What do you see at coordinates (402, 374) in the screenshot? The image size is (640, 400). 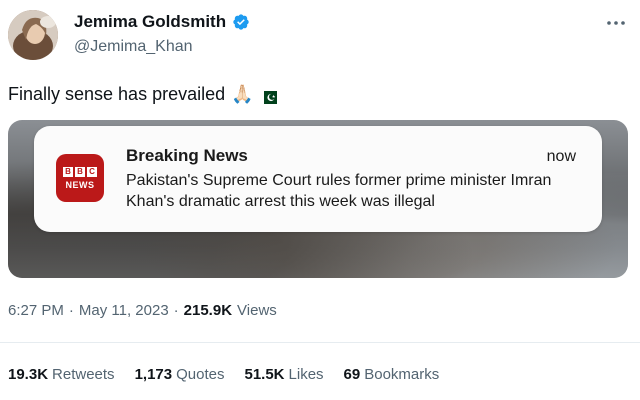 I see `bookmarks-label: Bookmarks` at bounding box center [402, 374].